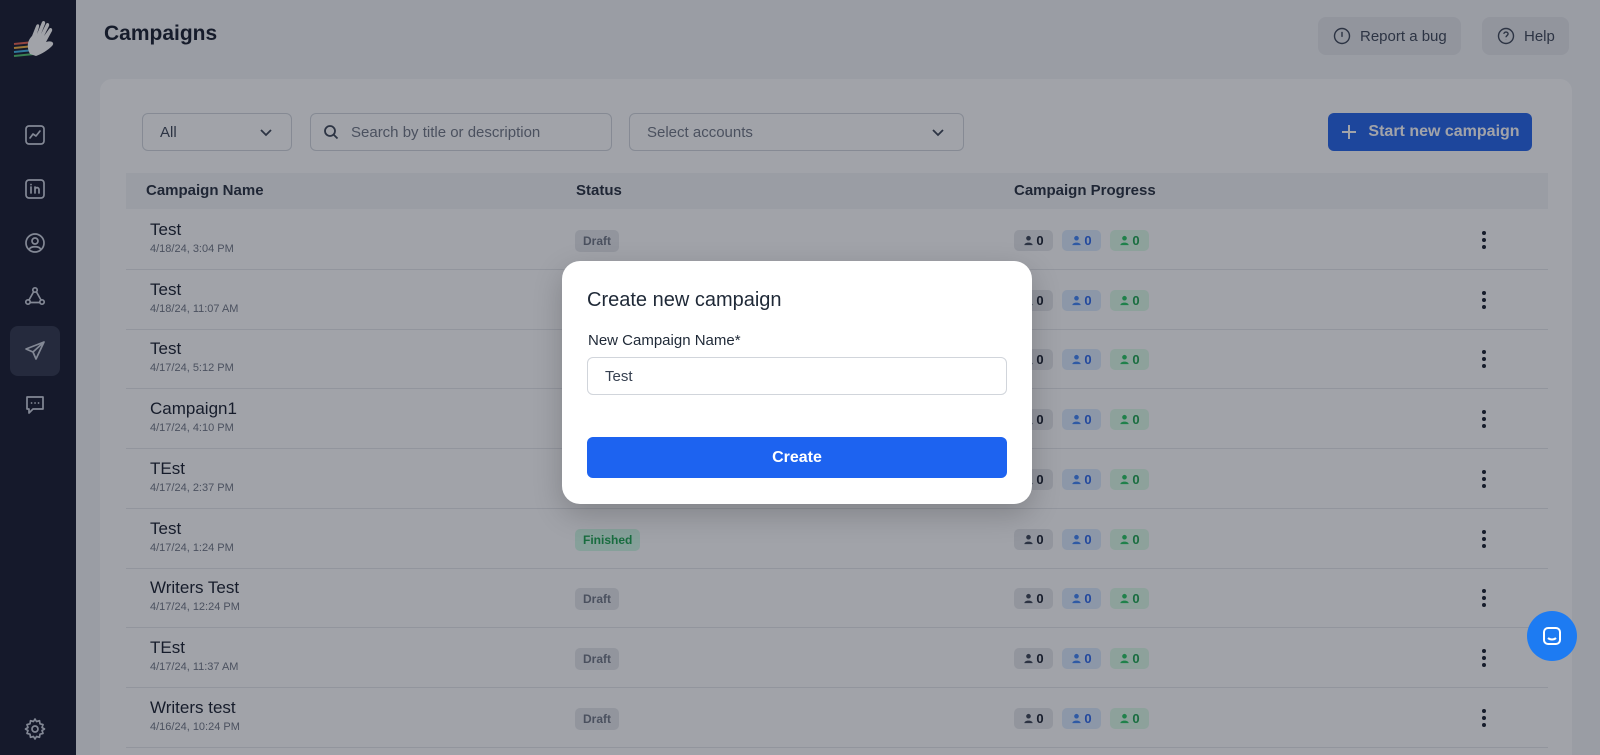  What do you see at coordinates (664, 340) in the screenshot?
I see `campaign-name-label: New Campaign Name*` at bounding box center [664, 340].